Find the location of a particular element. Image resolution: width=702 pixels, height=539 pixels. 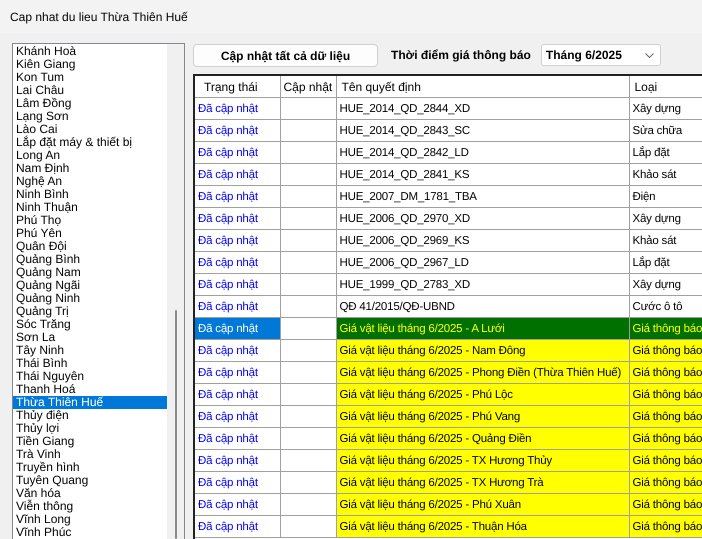

list-item: Kiên Giang is located at coordinates (90, 64).